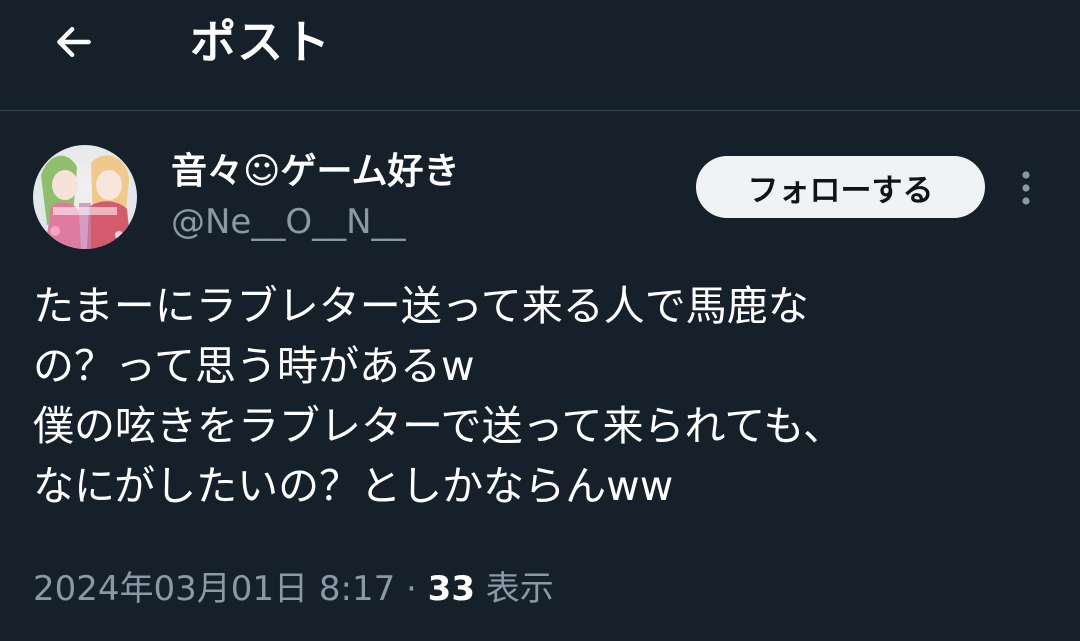 This screenshot has width=1080, height=641. Describe the element at coordinates (260, 42) in the screenshot. I see `page-title: ポスト` at that location.